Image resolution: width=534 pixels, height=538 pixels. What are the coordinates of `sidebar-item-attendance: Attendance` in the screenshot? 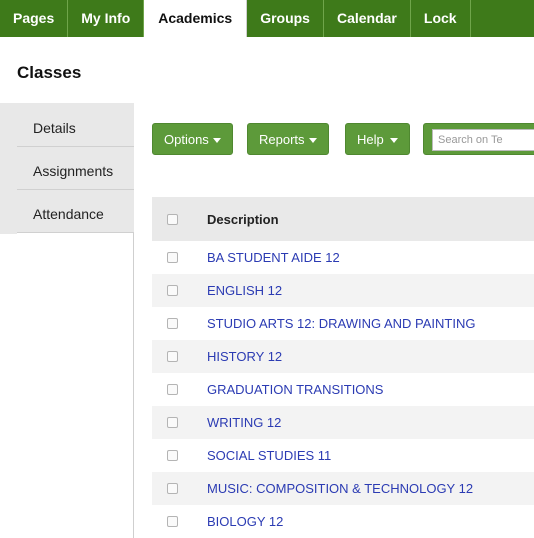 It's located at (75, 211).